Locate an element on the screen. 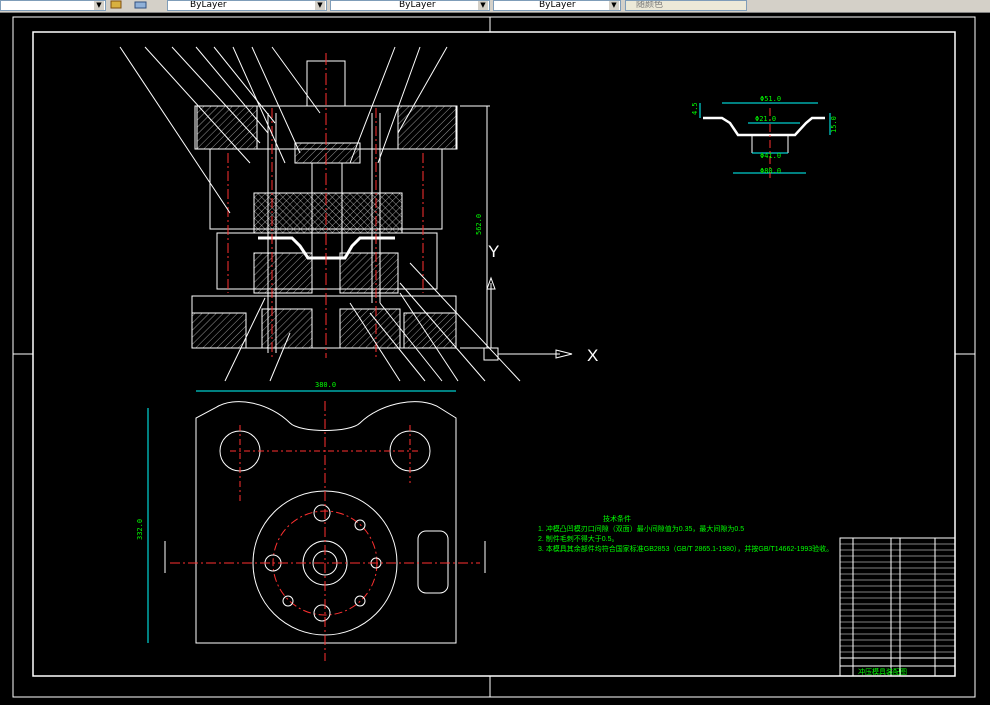  properties-toolbar: ▼ ByLayer ▼ ByLayer ▼ ByLayer ▼ 随颜色 is located at coordinates (495, 6).